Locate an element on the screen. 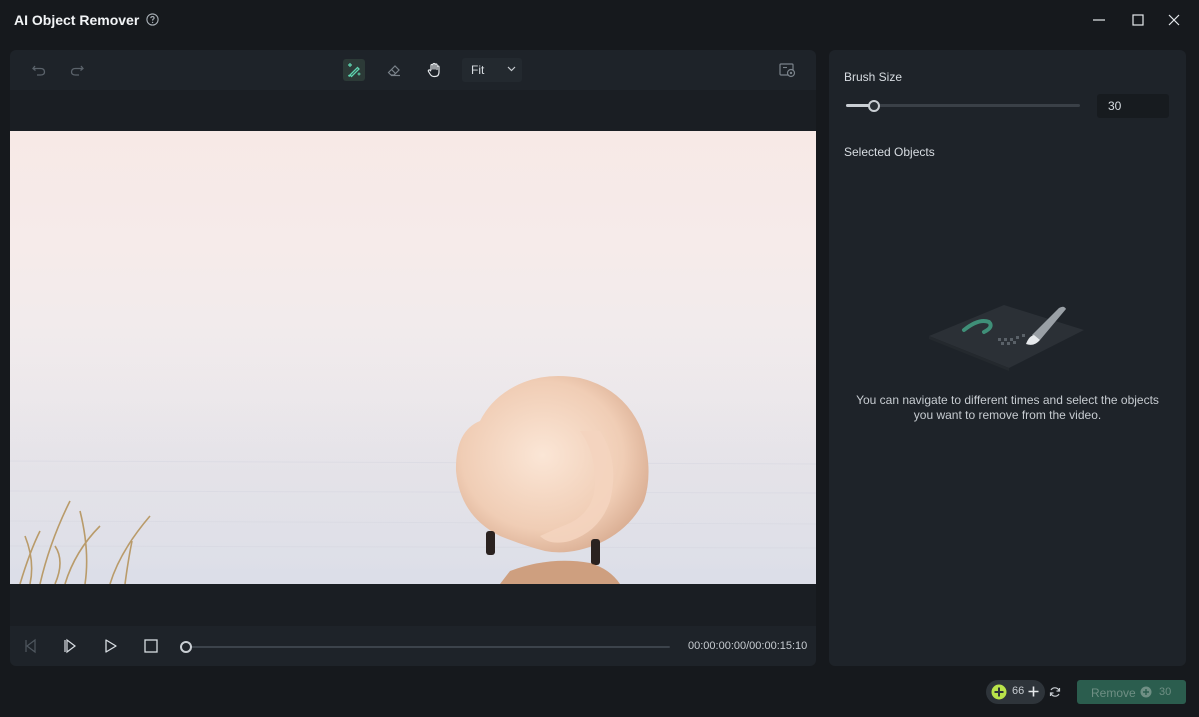 The width and height of the screenshot is (1199, 717). minimize-icon is located at coordinates (1099, 20).